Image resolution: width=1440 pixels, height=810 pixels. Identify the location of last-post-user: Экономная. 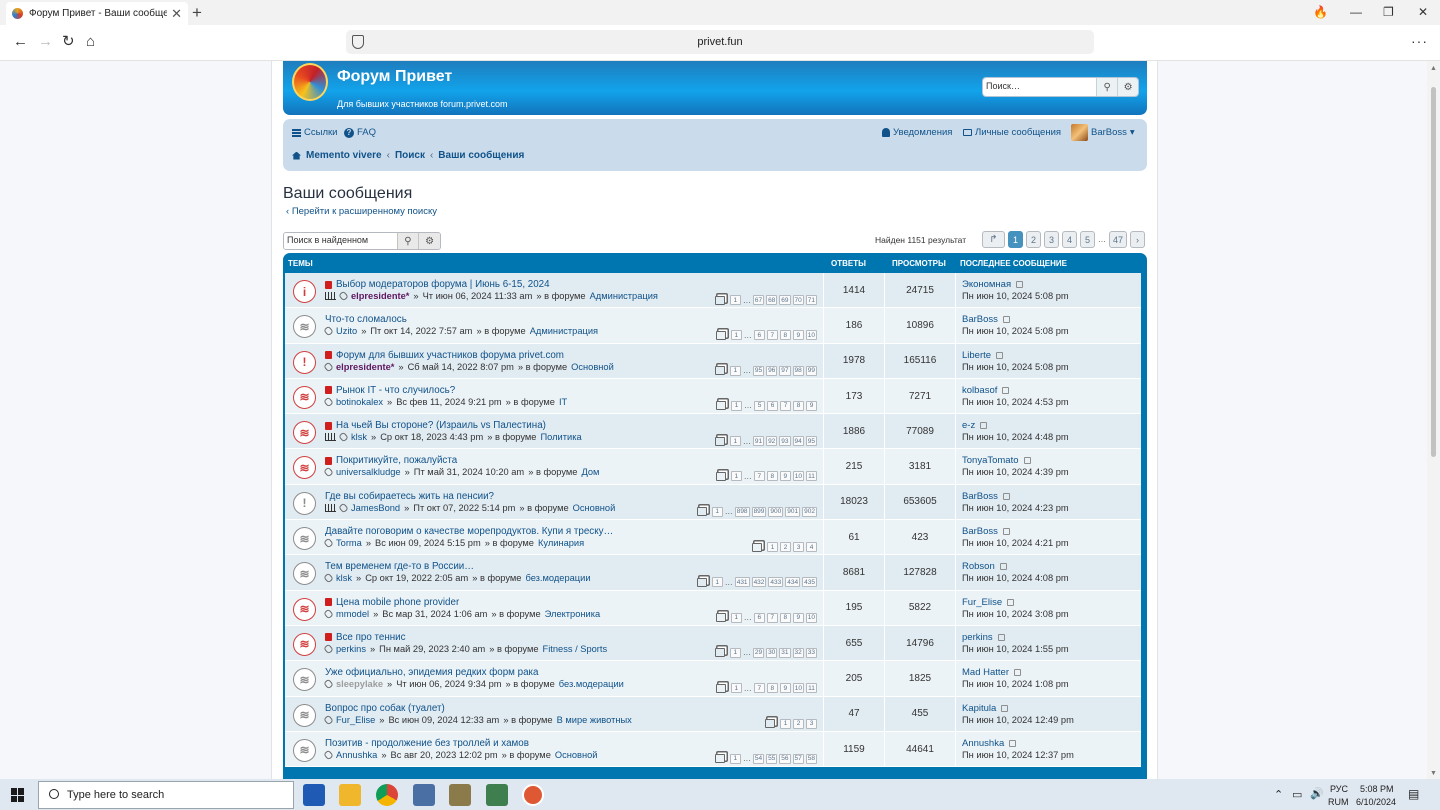
(986, 284).